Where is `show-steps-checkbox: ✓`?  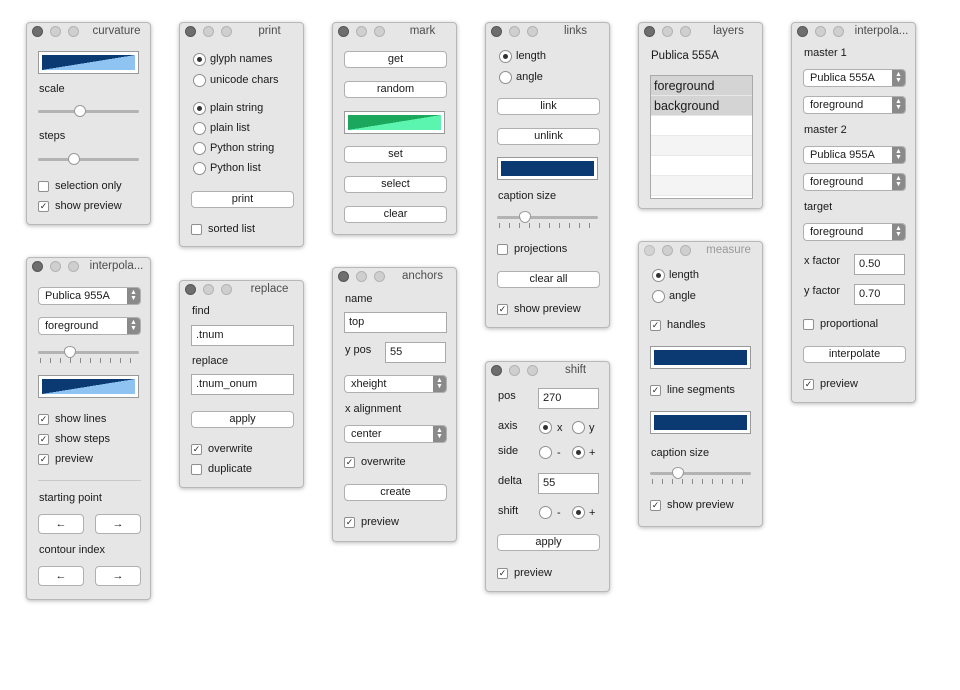 show-steps-checkbox: ✓ is located at coordinates (43, 439).